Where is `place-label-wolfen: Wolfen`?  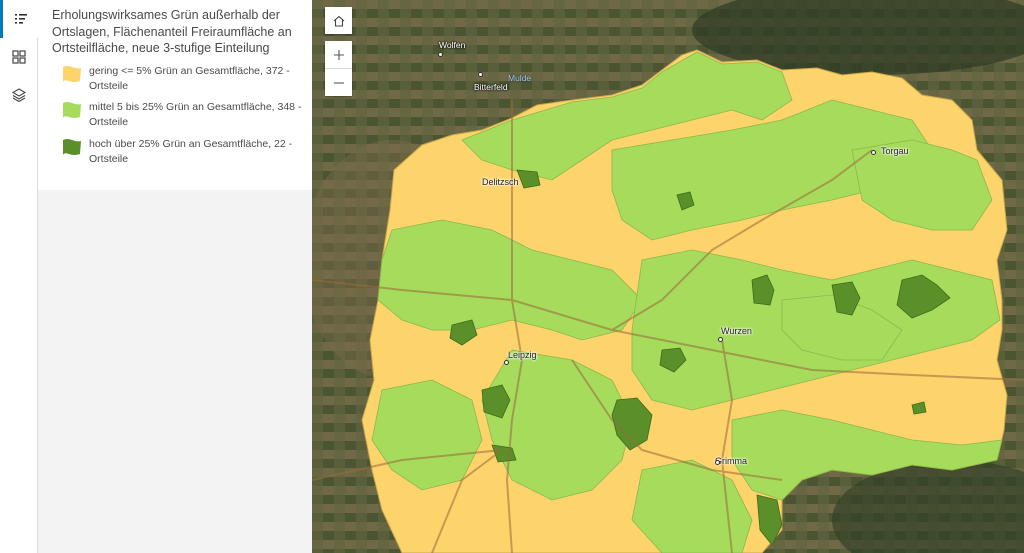
place-label-wolfen: Wolfen is located at coordinates (452, 45).